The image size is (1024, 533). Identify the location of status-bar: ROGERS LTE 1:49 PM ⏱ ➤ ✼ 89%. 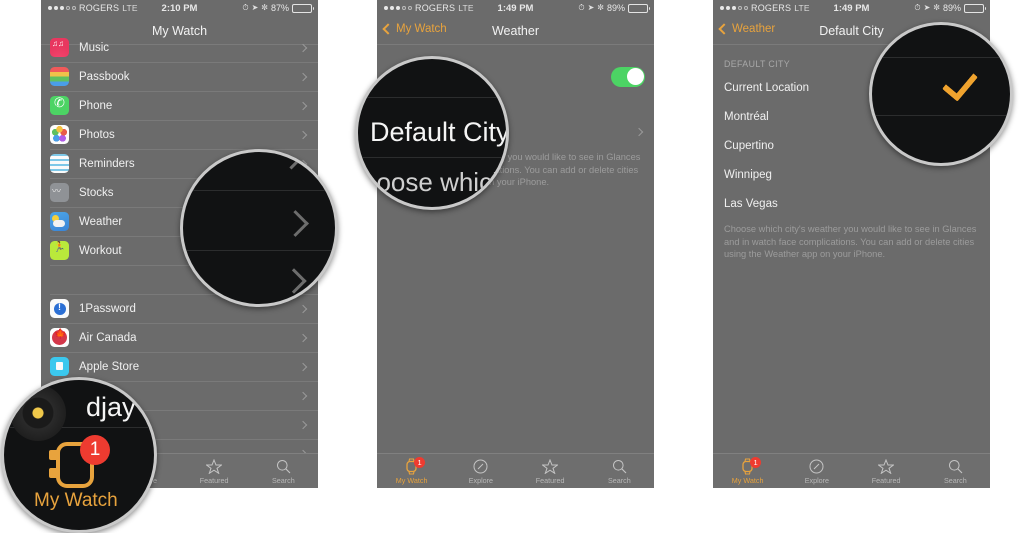
(851, 9).